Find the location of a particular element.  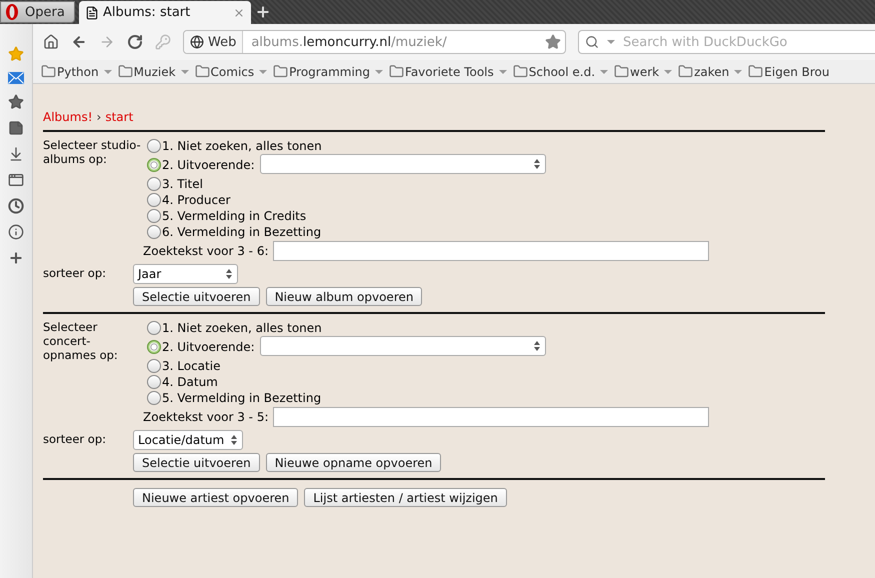

address-field: Web albums.lemoncurry.nl/muziek/ is located at coordinates (374, 42).